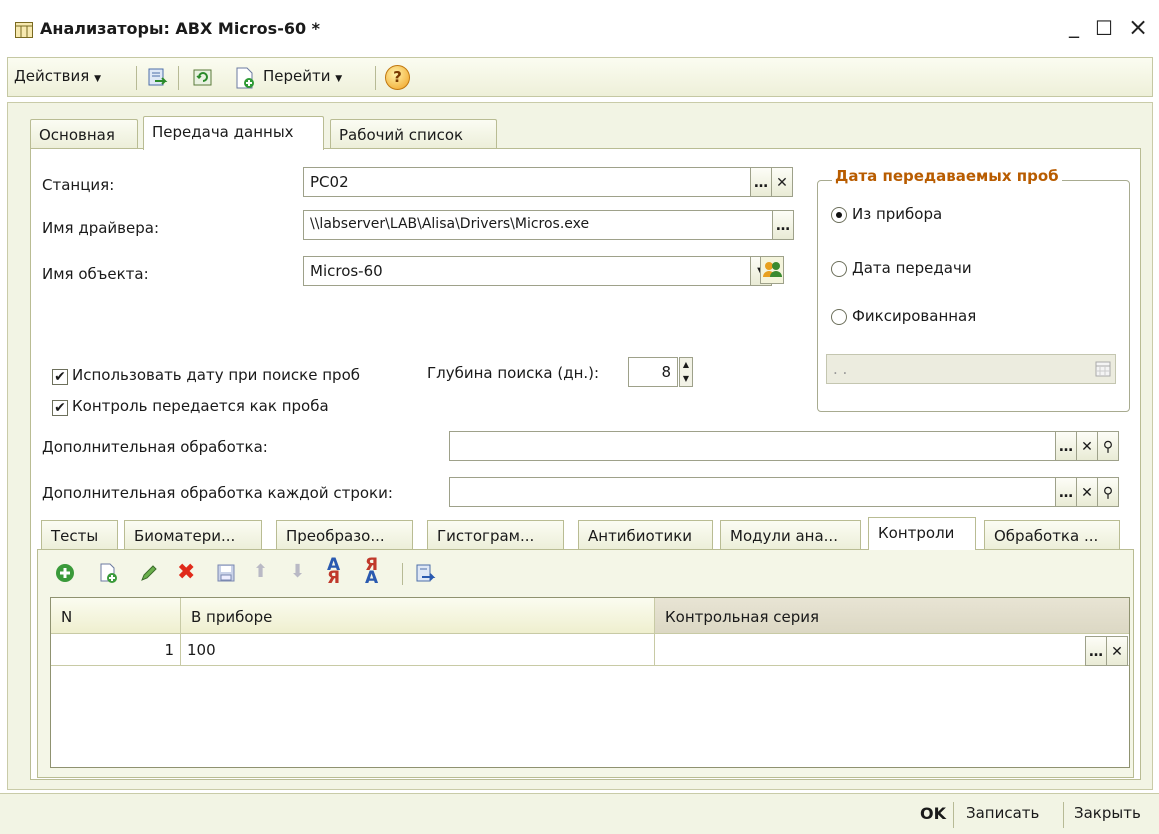 The image size is (1159, 834). What do you see at coordinates (579, 813) in the screenshot?
I see `bottom-button-bar: OK Записать Закрыть` at bounding box center [579, 813].